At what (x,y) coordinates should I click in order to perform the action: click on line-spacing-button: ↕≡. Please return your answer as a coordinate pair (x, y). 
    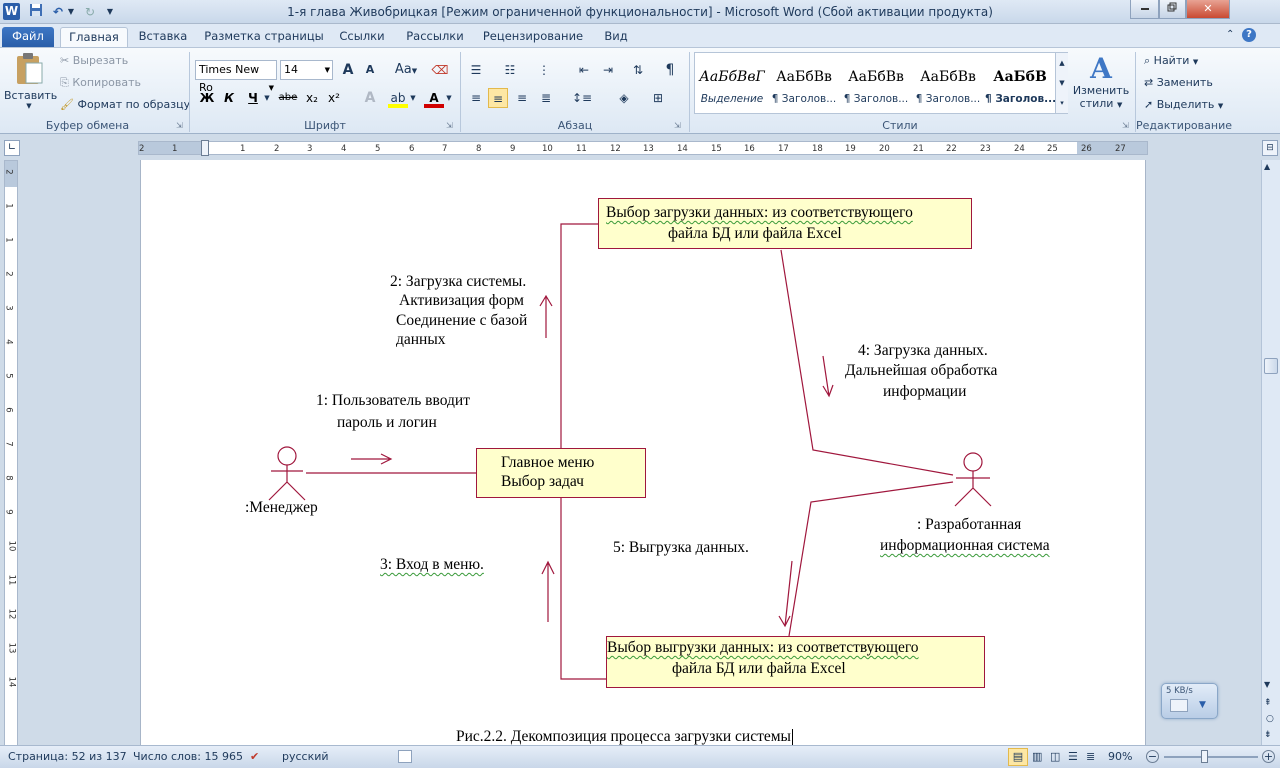
    Looking at the image, I should click on (582, 98).